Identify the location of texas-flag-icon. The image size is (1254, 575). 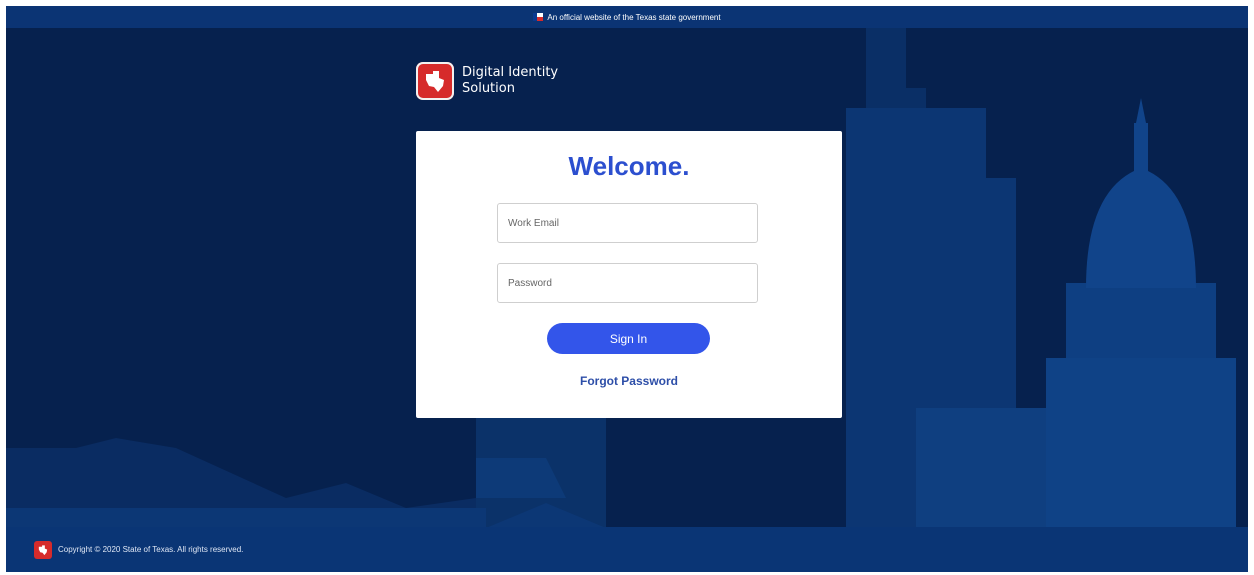
(538, 17).